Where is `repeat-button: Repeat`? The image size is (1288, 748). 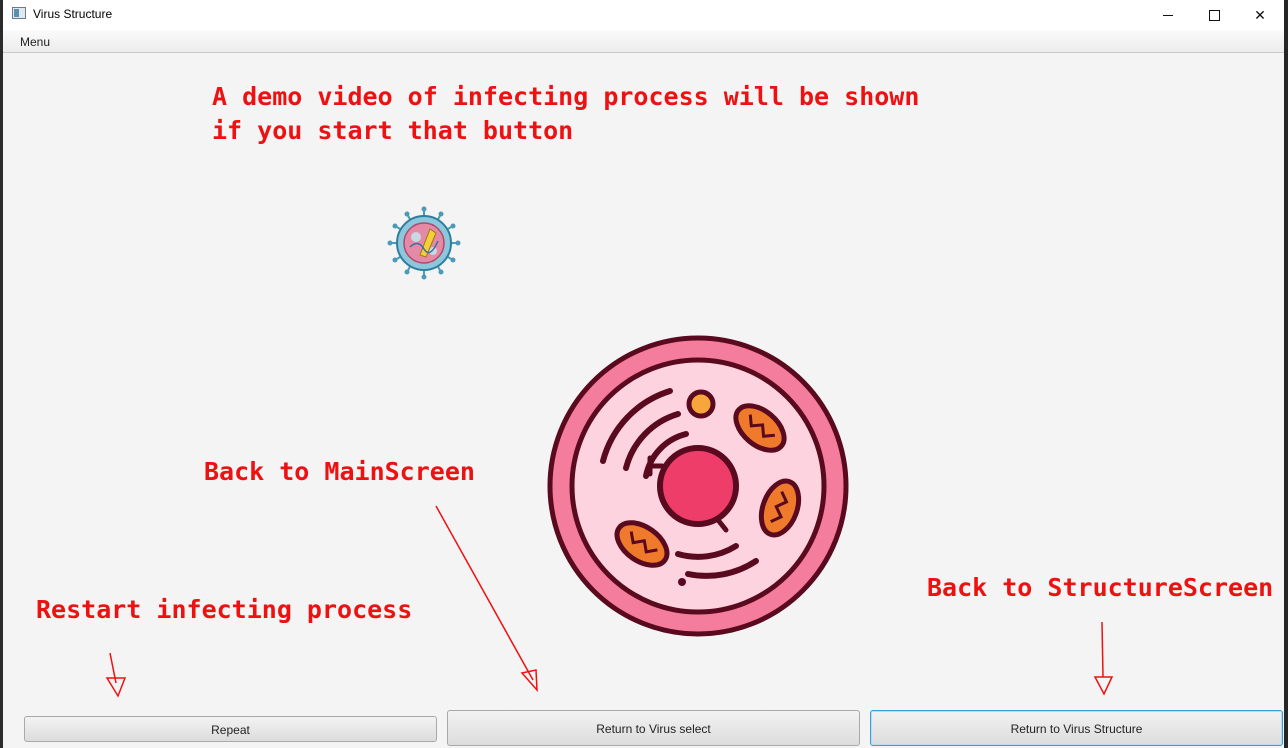
repeat-button: Repeat is located at coordinates (230, 729).